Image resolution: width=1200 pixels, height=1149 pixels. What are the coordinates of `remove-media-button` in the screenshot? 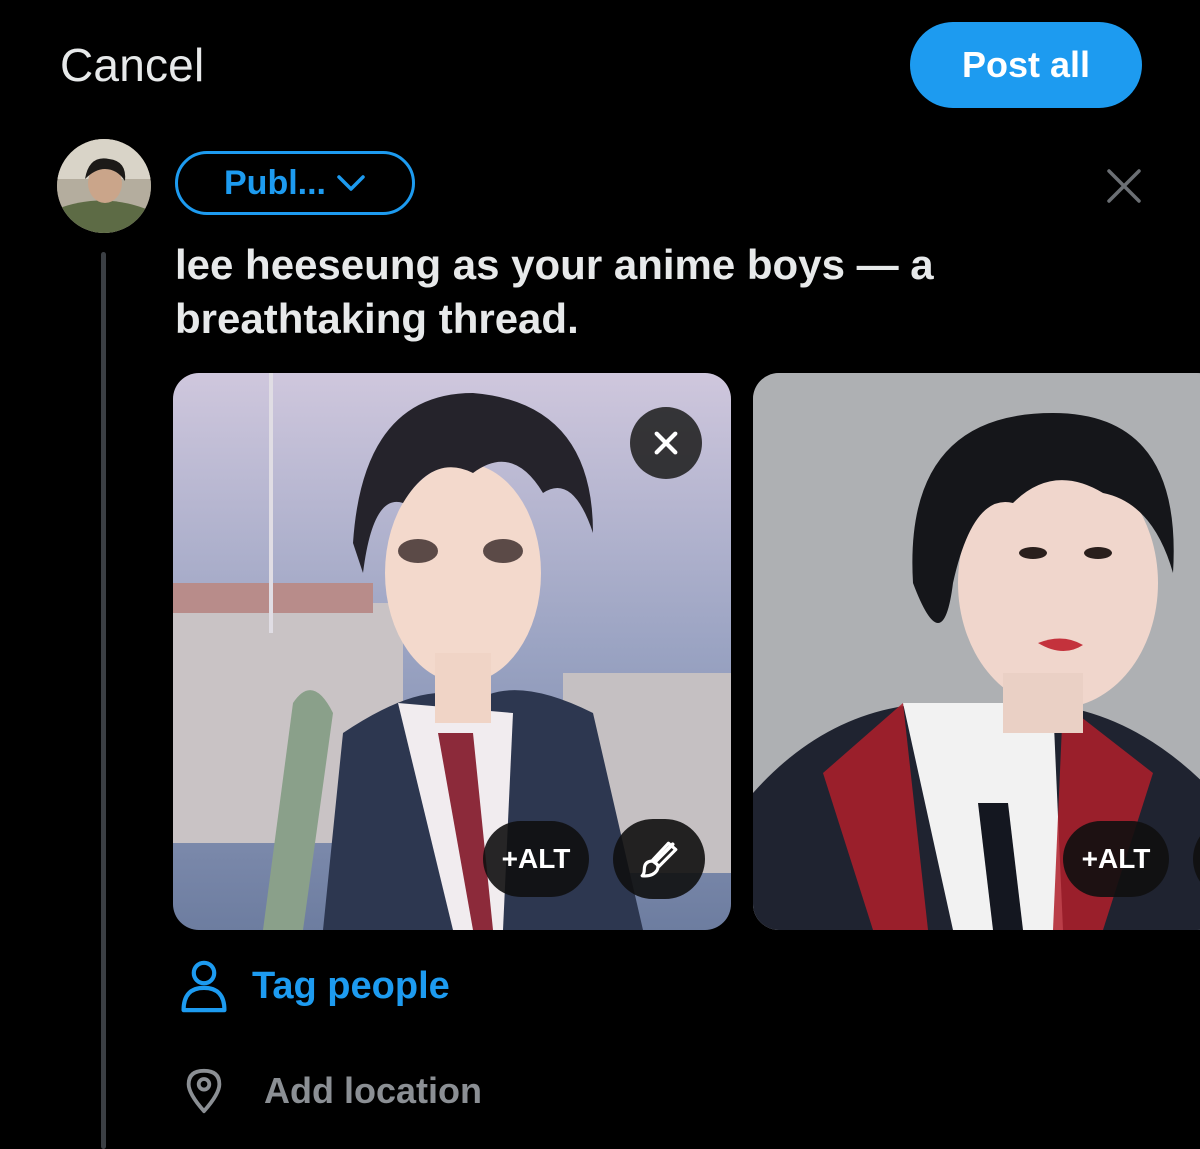 It's located at (666, 443).